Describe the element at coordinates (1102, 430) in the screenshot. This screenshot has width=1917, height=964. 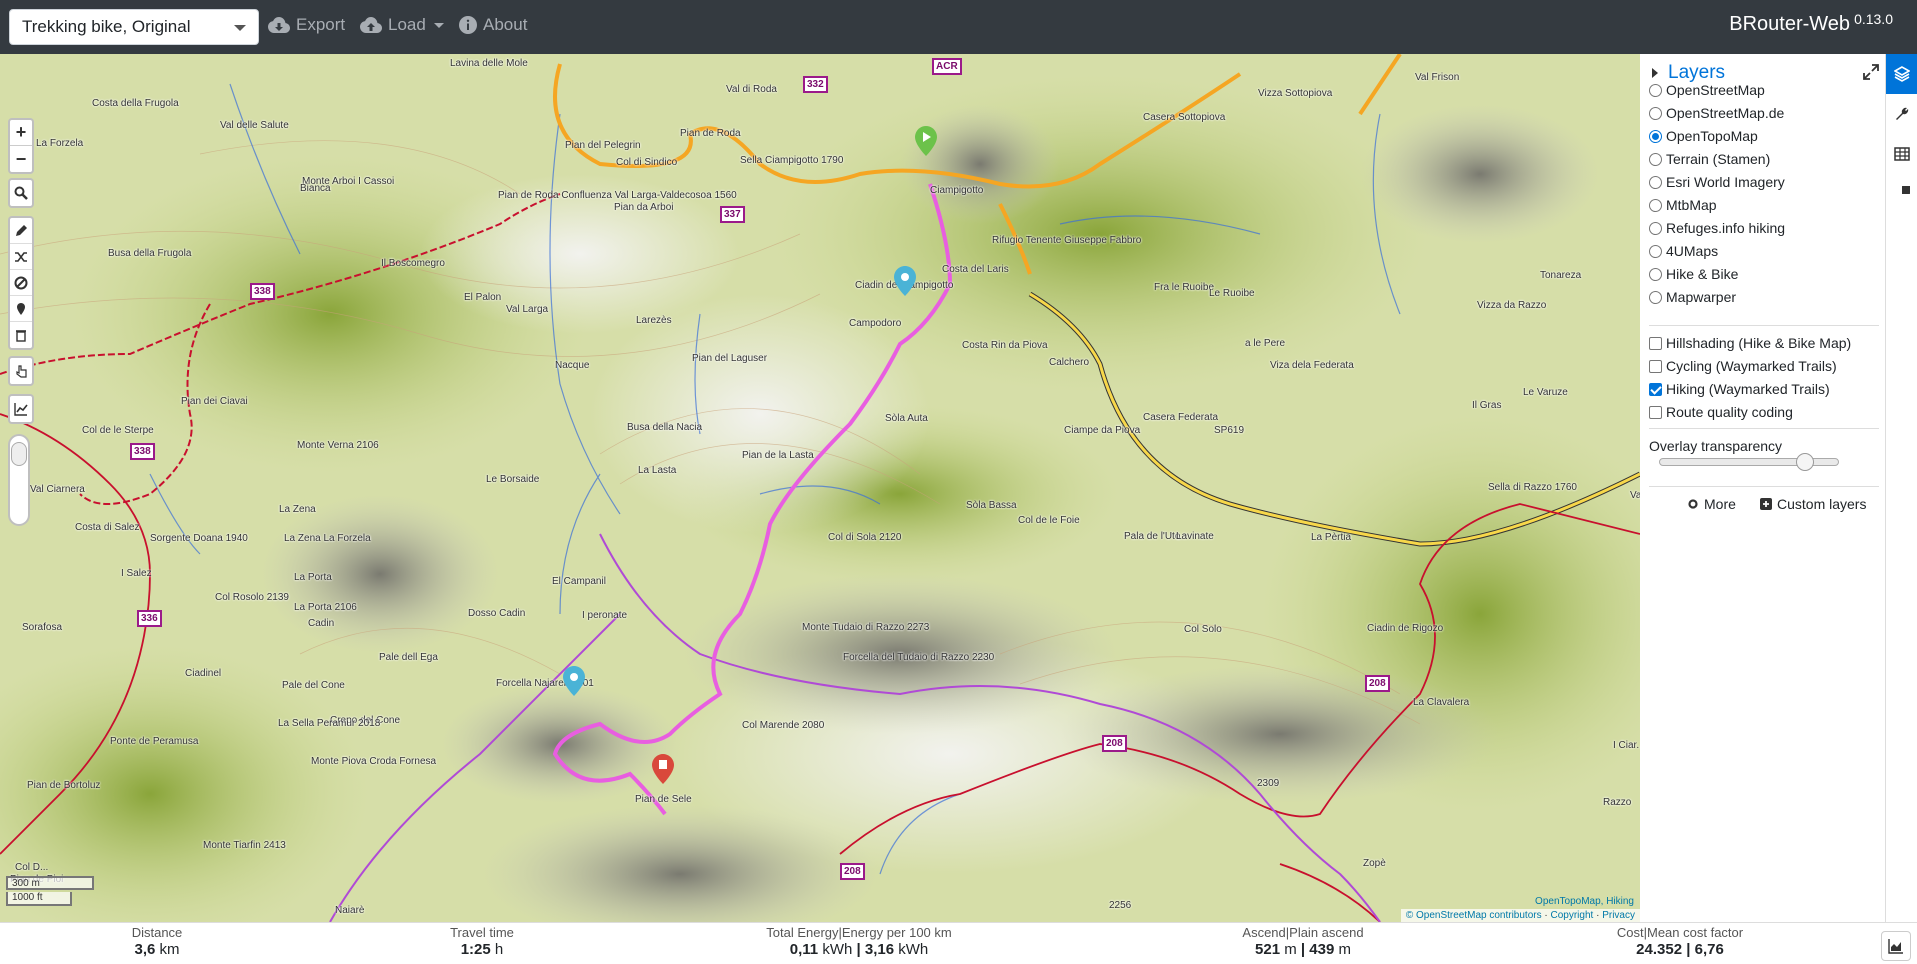
I see `map-place-label: Ciampe da Piova` at that location.